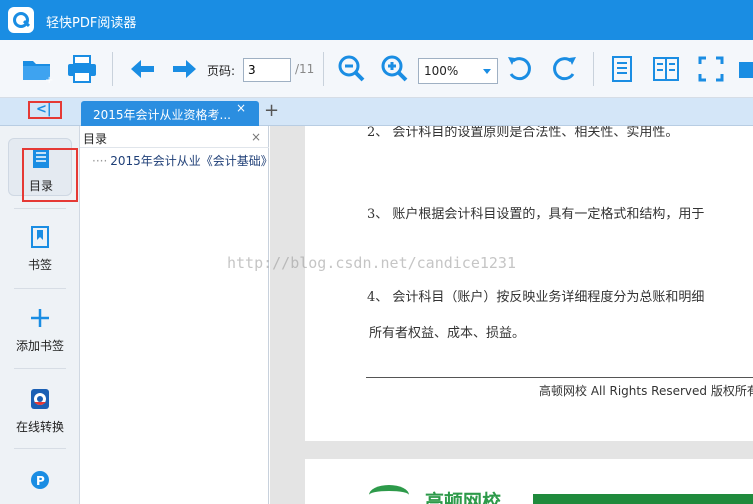 This screenshot has height=504, width=753. I want to click on sidebar-item-label: 书签, so click(39, 265).